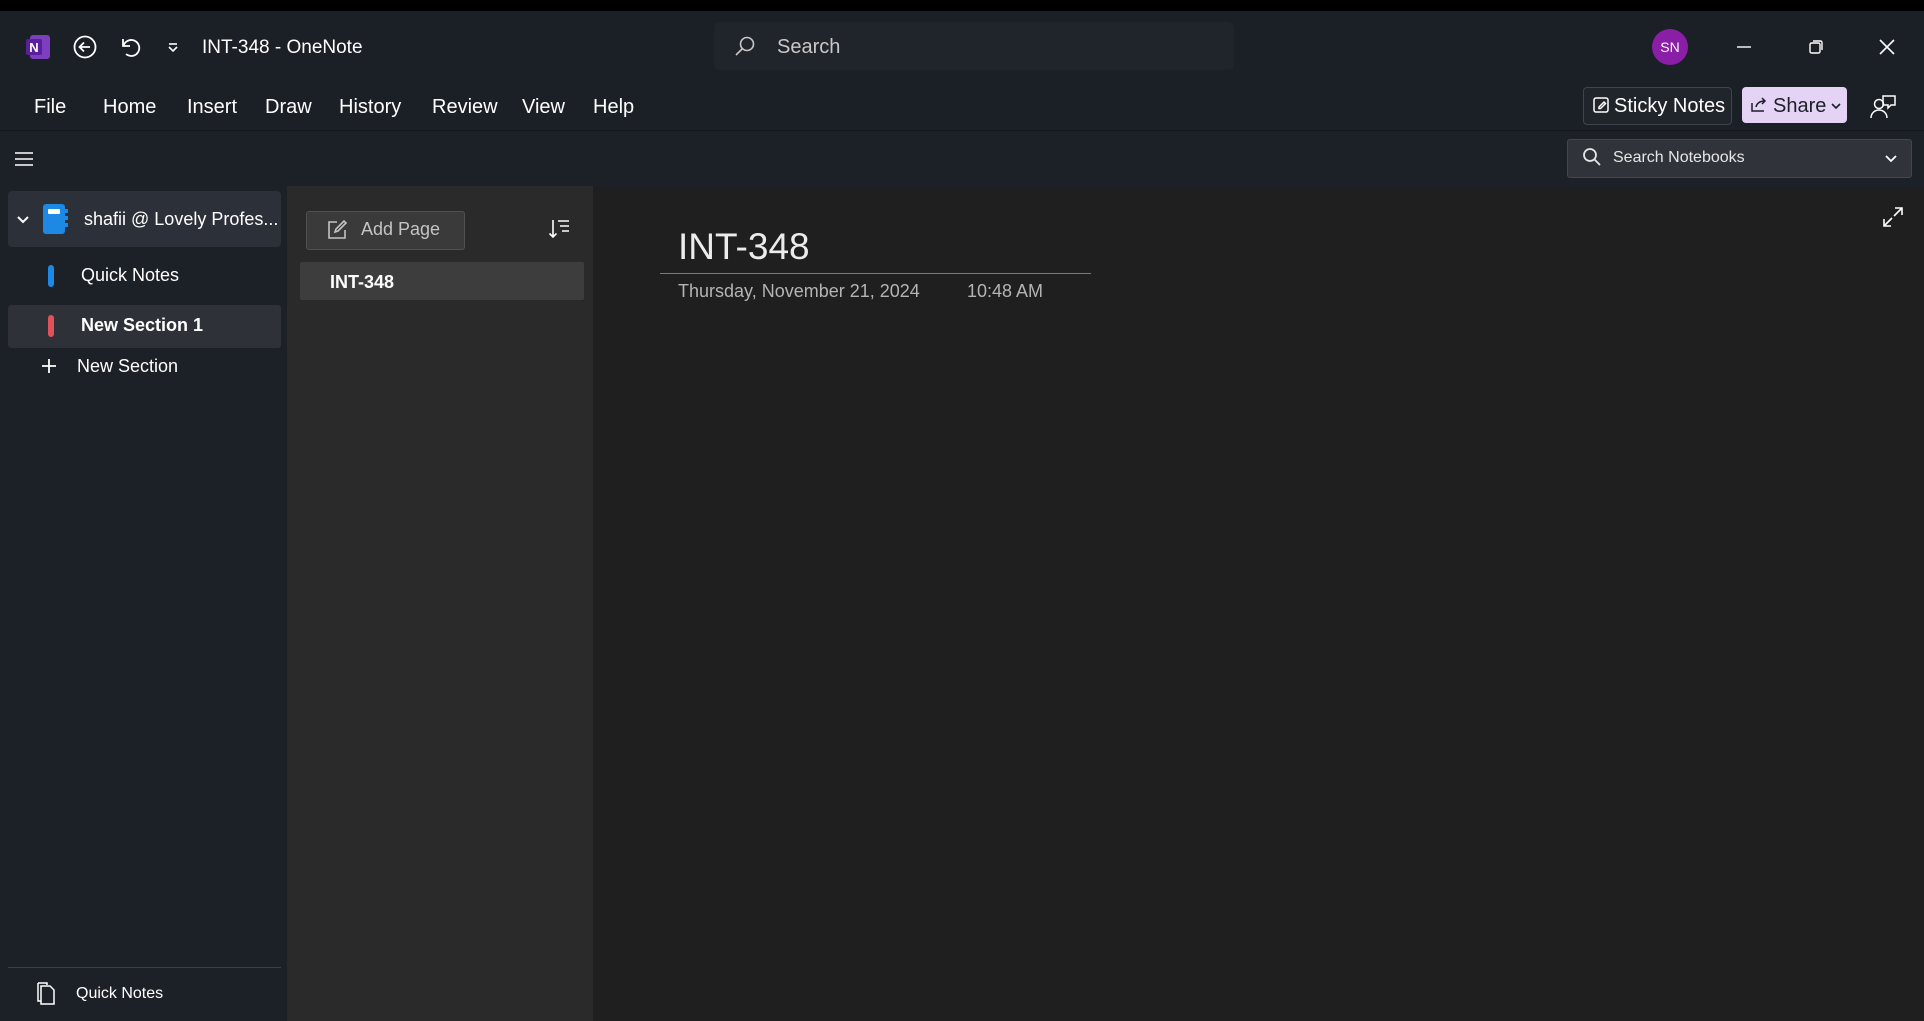  I want to click on quick-access-dropdown-icon, so click(173, 47).